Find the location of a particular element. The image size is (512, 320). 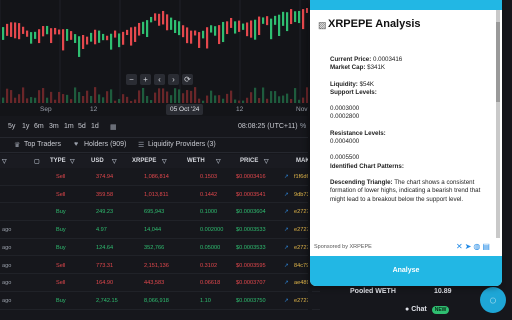

col-weth: WETH is located at coordinates (196, 161).